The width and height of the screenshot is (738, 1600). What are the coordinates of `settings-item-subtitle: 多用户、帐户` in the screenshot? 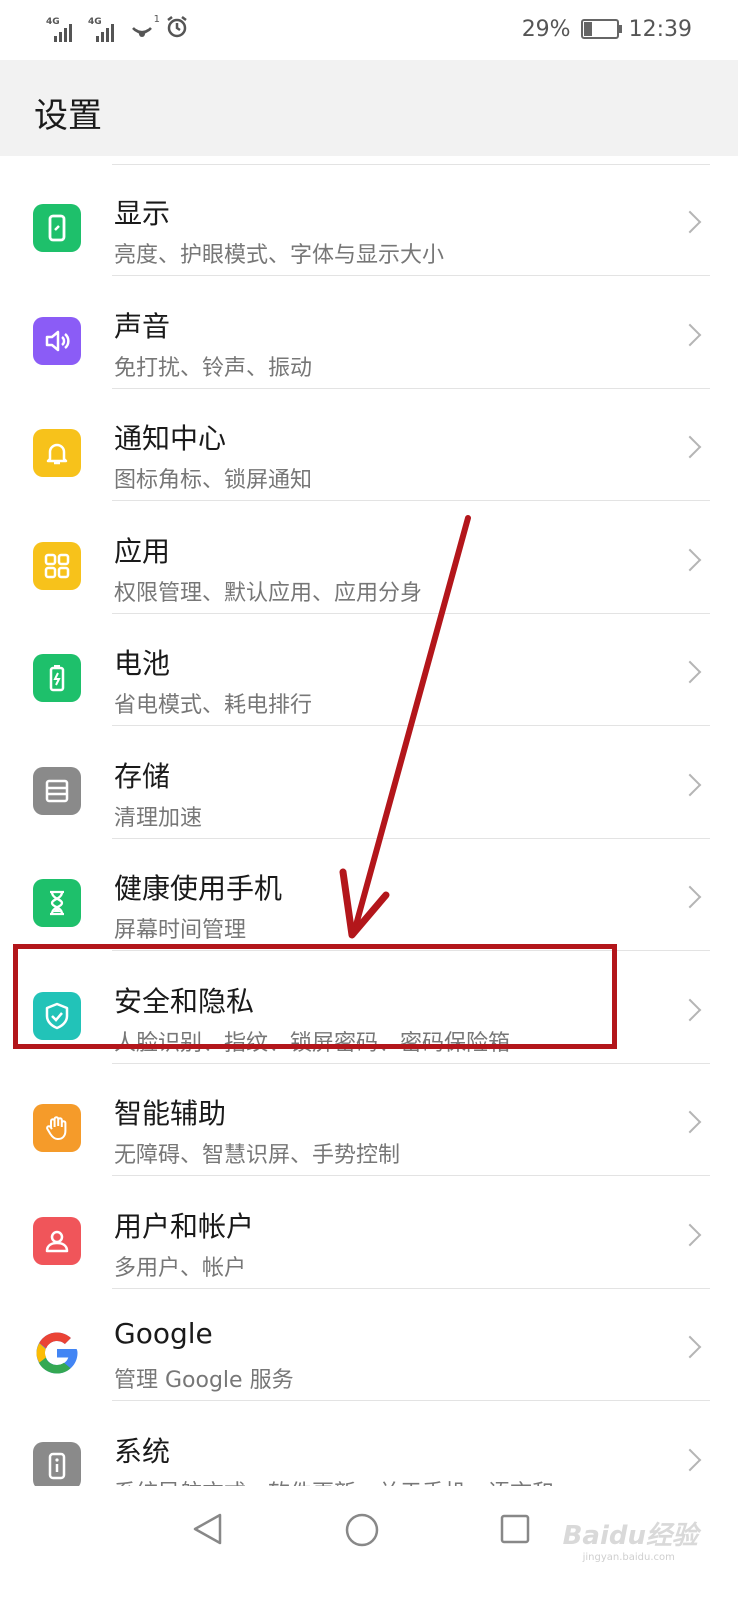 It's located at (180, 1268).